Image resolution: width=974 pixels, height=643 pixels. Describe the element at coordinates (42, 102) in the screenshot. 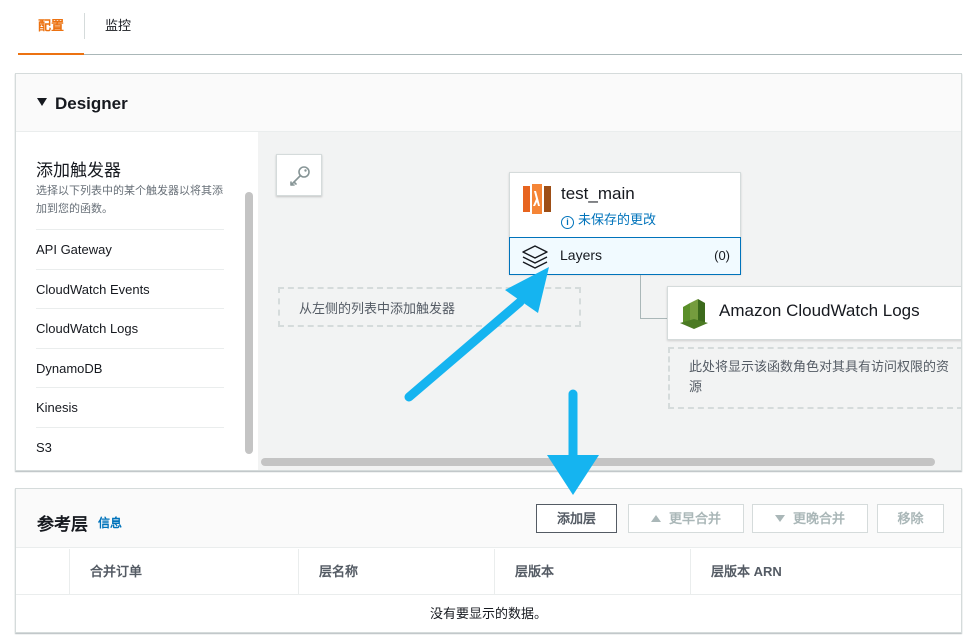

I see `caret-down-icon` at that location.